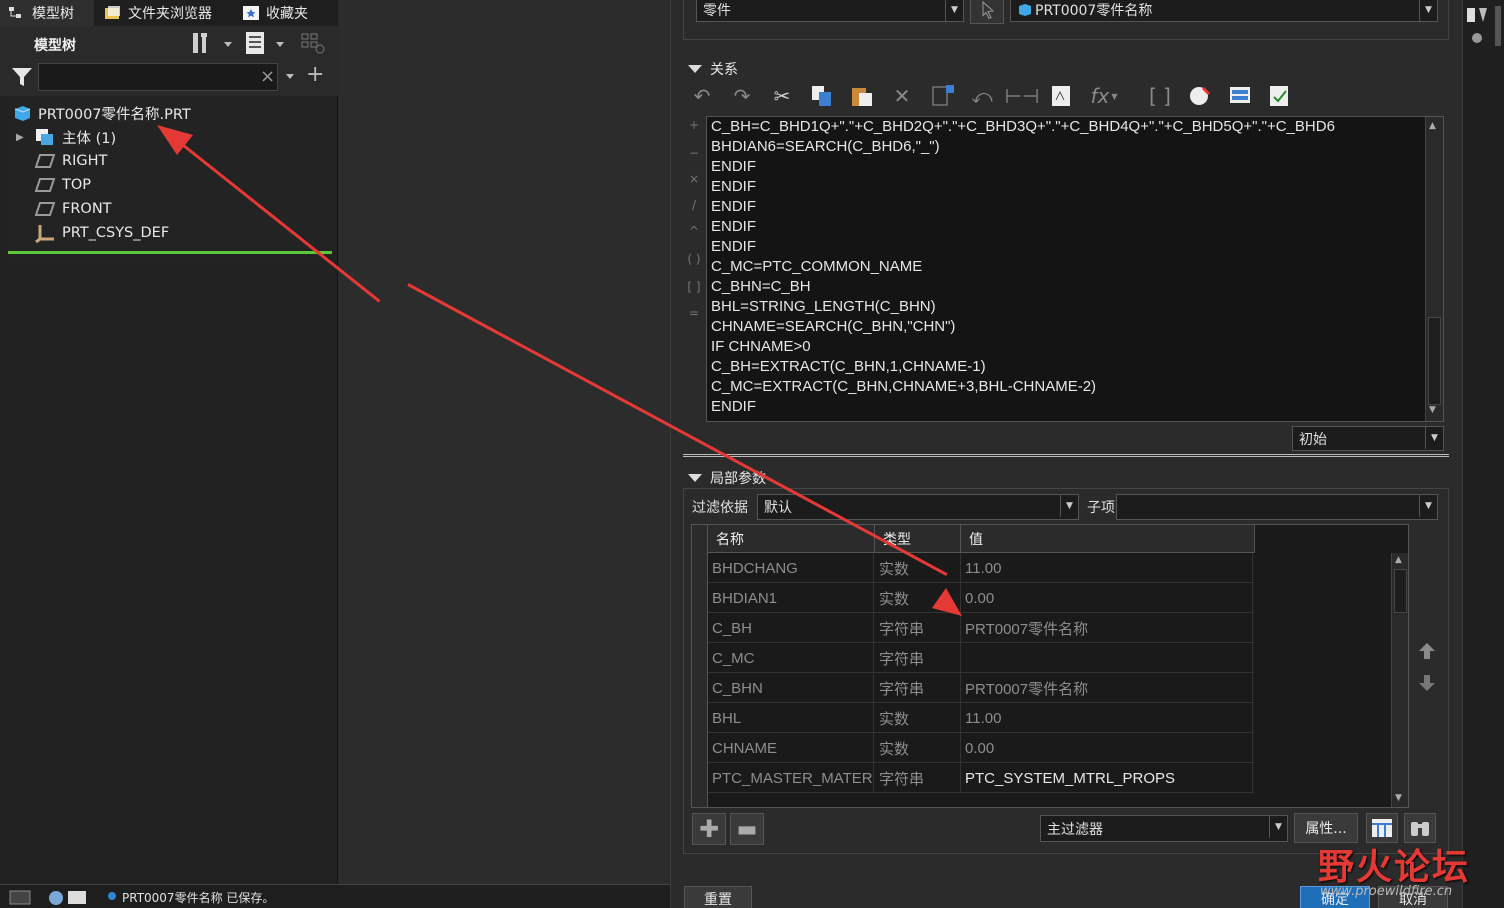  What do you see at coordinates (791, 748) in the screenshot?
I see `cell-name: CHNAME` at bounding box center [791, 748].